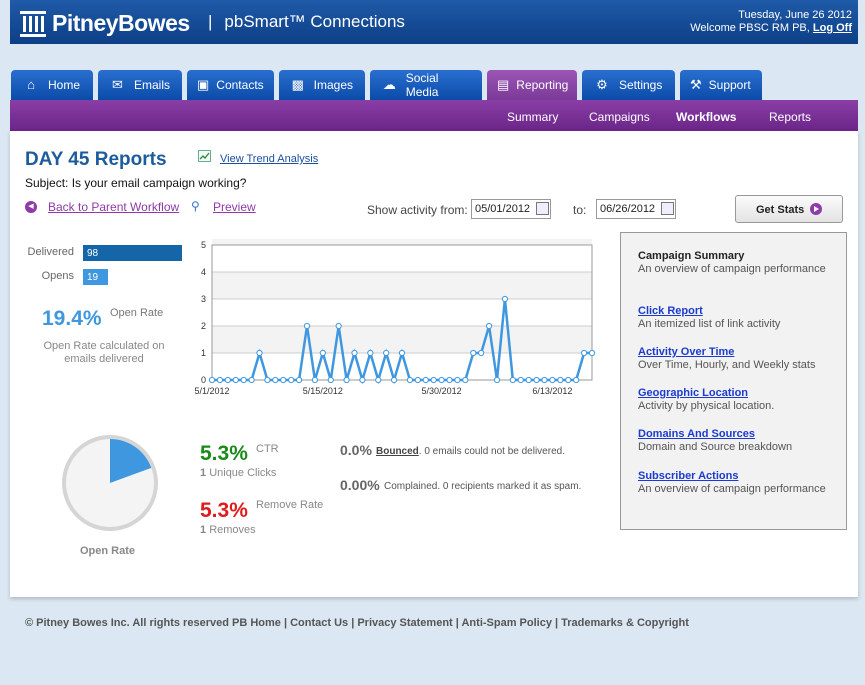 The width and height of the screenshot is (865, 685). I want to click on get-stats-button: Get Stats, so click(789, 209).